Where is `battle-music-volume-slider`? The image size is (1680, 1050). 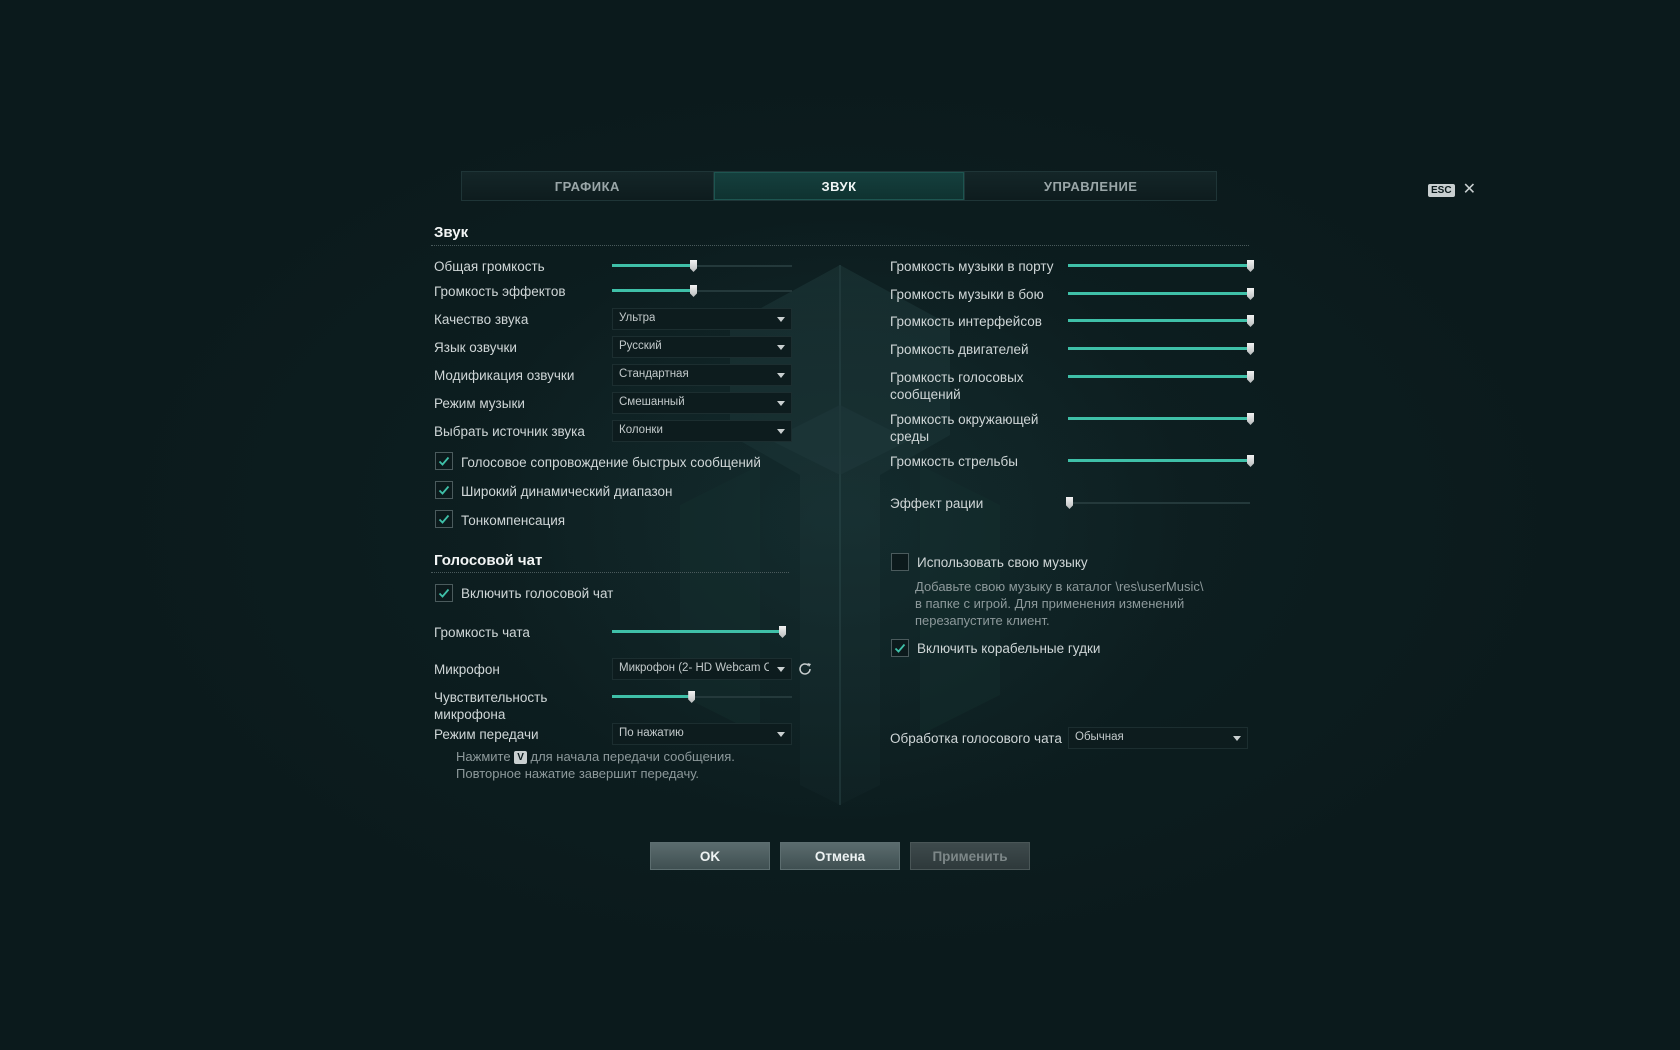
battle-music-volume-slider is located at coordinates (1161, 294).